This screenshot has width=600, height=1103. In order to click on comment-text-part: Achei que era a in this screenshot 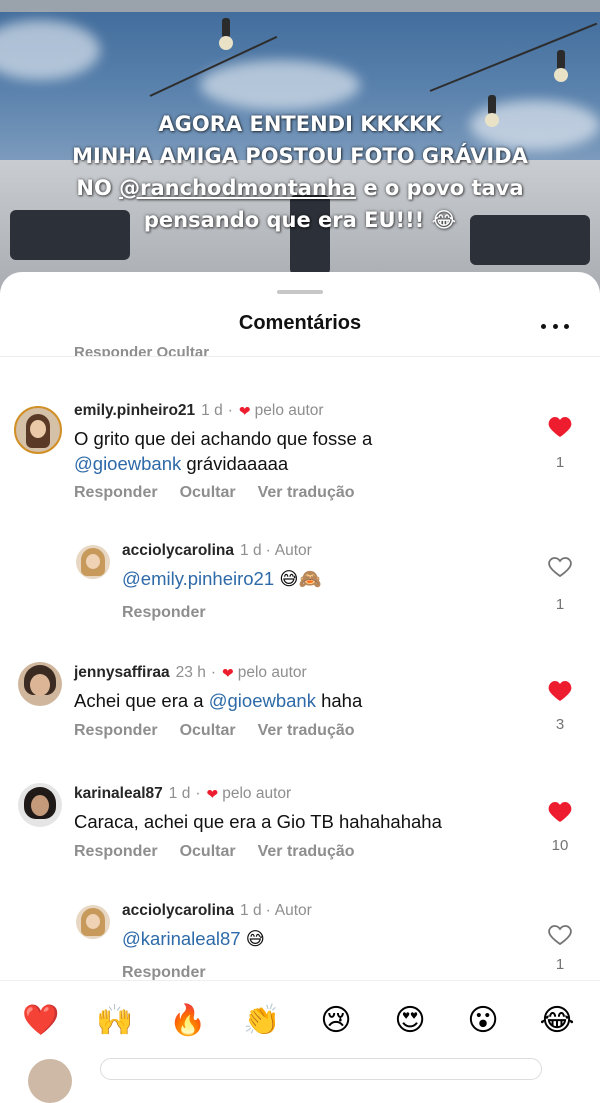, I will do `click(141, 700)`.